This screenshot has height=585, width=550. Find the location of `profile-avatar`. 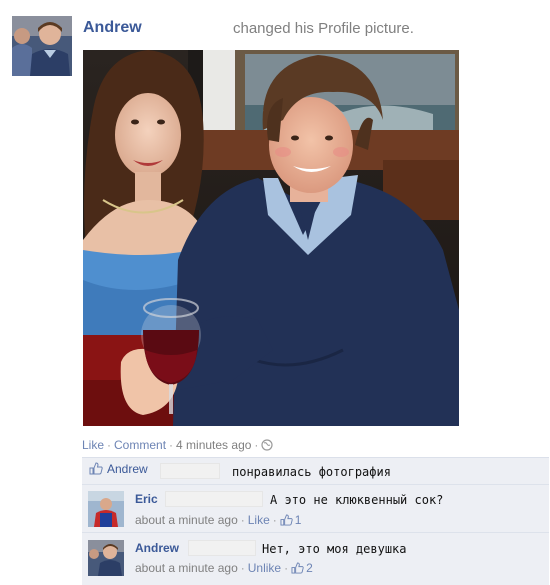

profile-avatar is located at coordinates (42, 46).